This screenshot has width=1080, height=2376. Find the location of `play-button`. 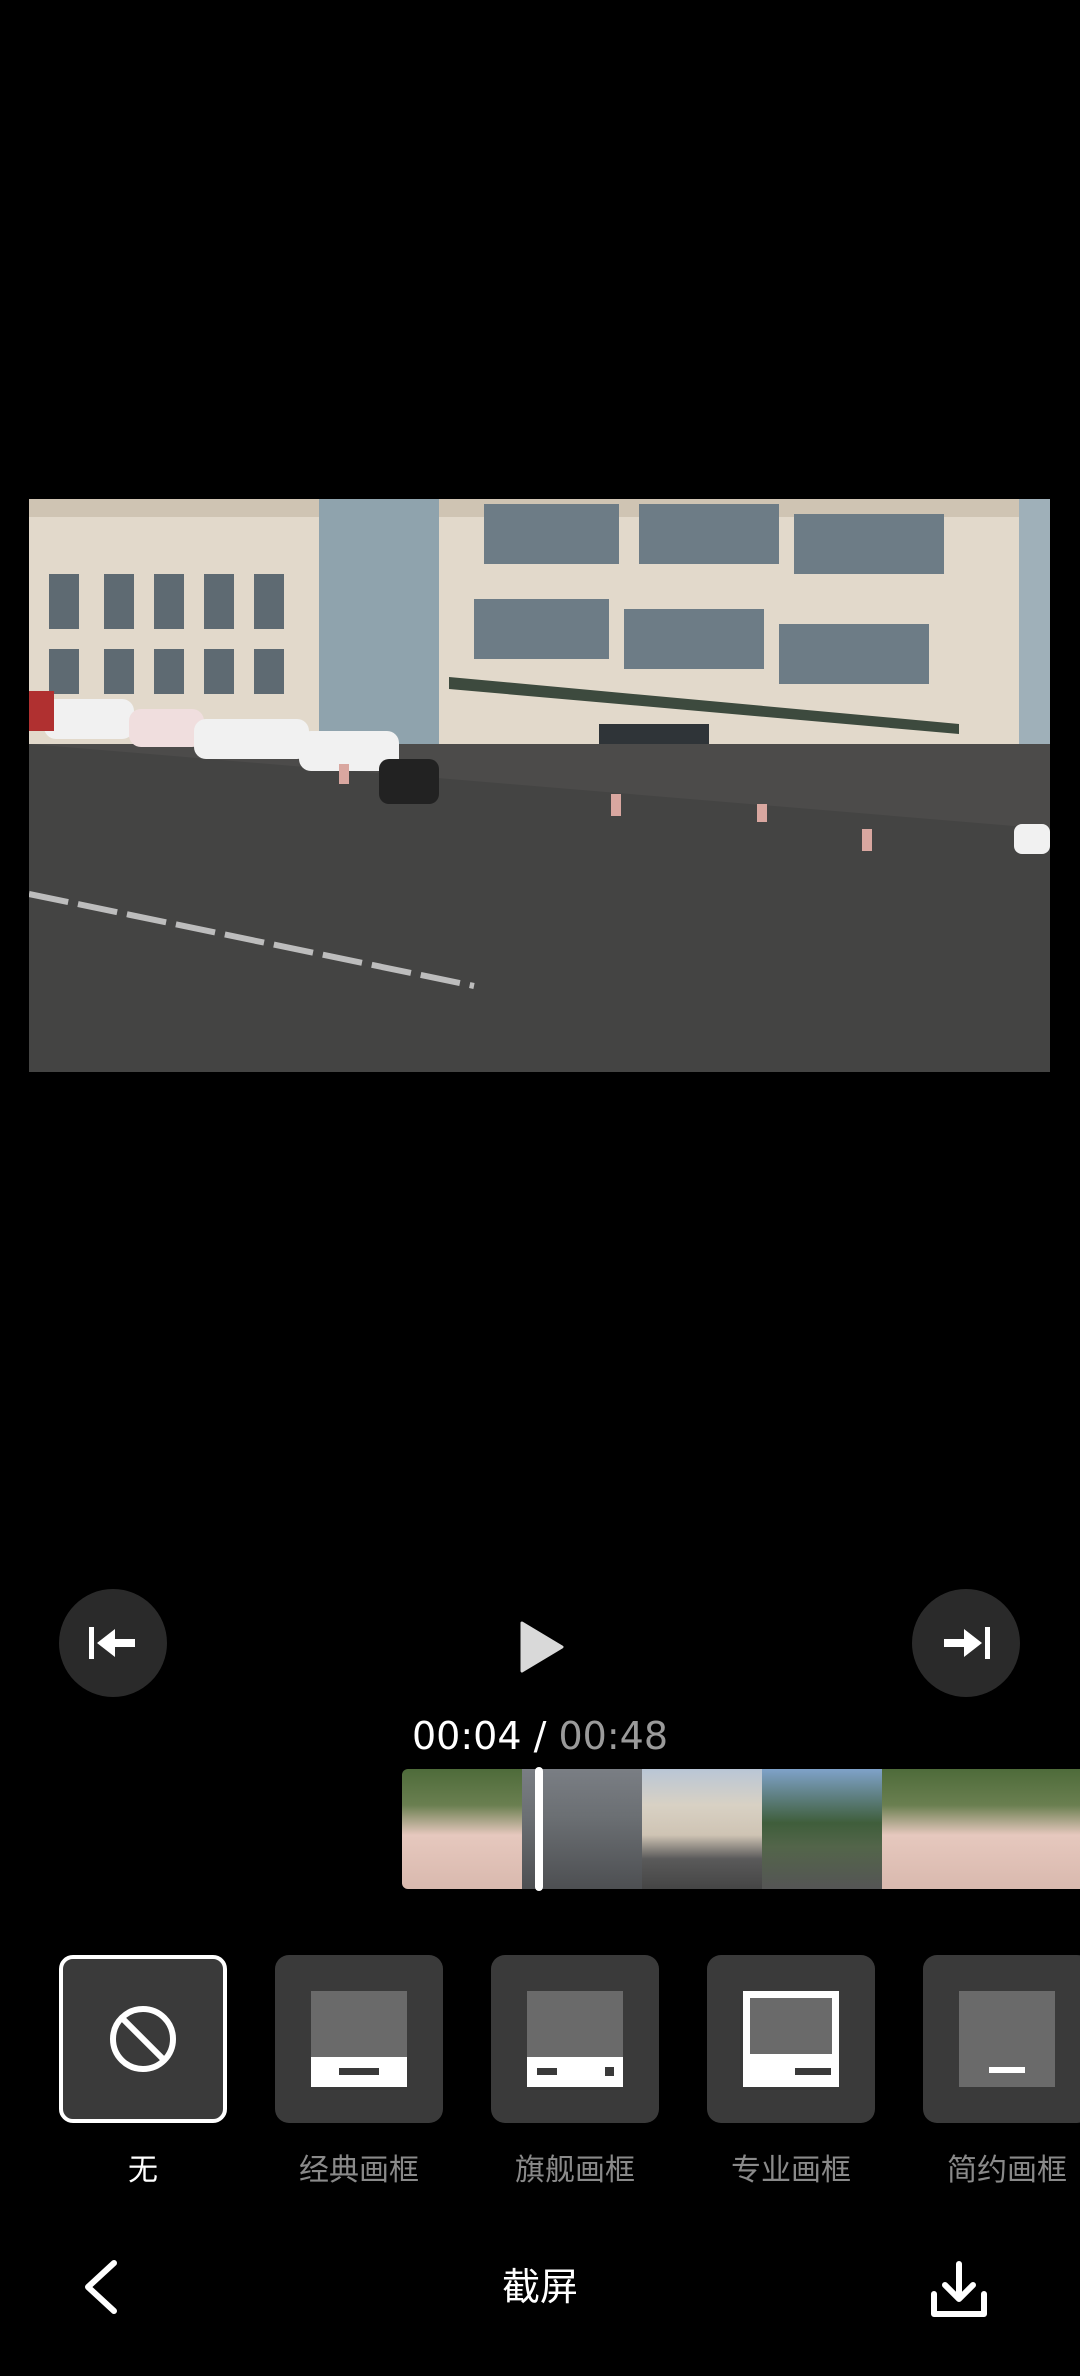

play-button is located at coordinates (541, 1647).